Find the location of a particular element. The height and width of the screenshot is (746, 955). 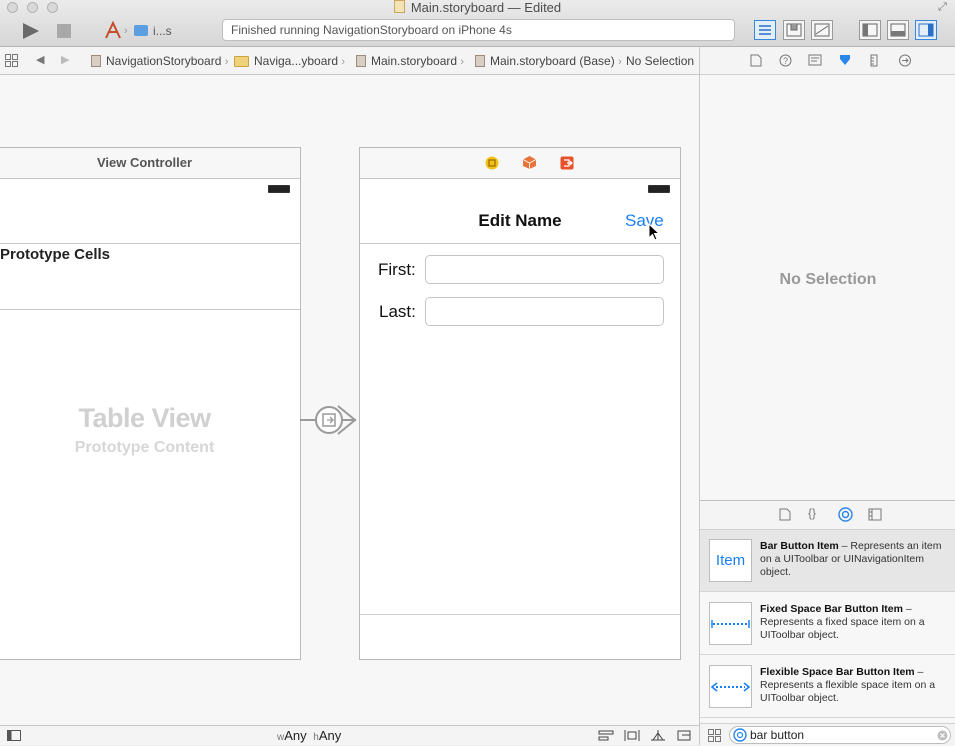

resizing-behavior-icon is located at coordinates (684, 735).